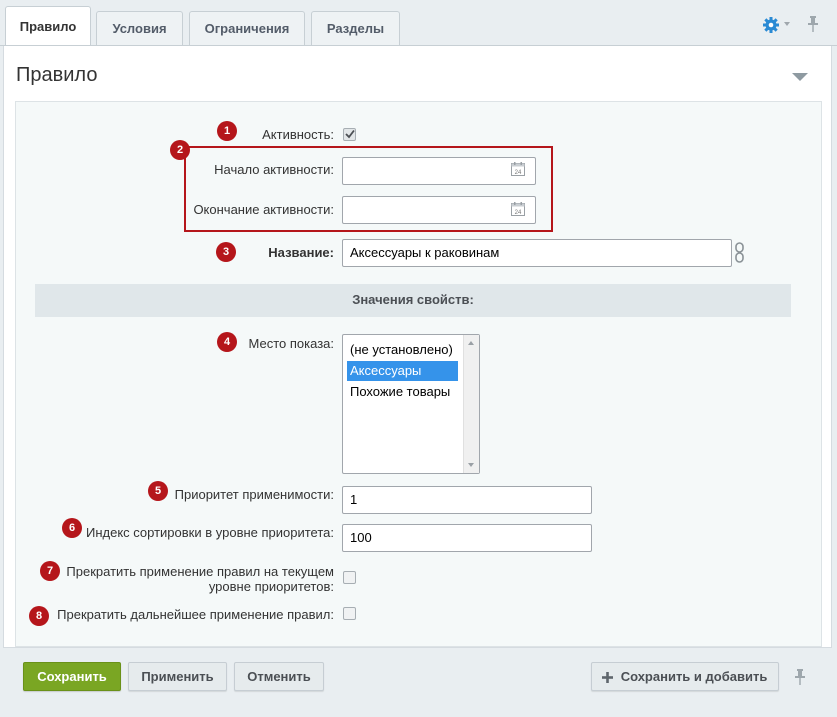 The height and width of the screenshot is (717, 837). What do you see at coordinates (254, 494) in the screenshot?
I see `priority-label: Приоритет применимости:` at bounding box center [254, 494].